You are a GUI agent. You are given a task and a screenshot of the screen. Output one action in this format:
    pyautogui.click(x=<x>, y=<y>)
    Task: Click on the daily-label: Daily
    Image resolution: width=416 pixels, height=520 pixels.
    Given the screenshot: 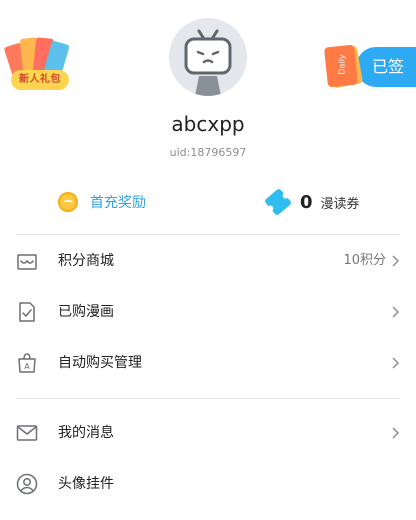 What is the action you would take?
    pyautogui.click(x=342, y=64)
    